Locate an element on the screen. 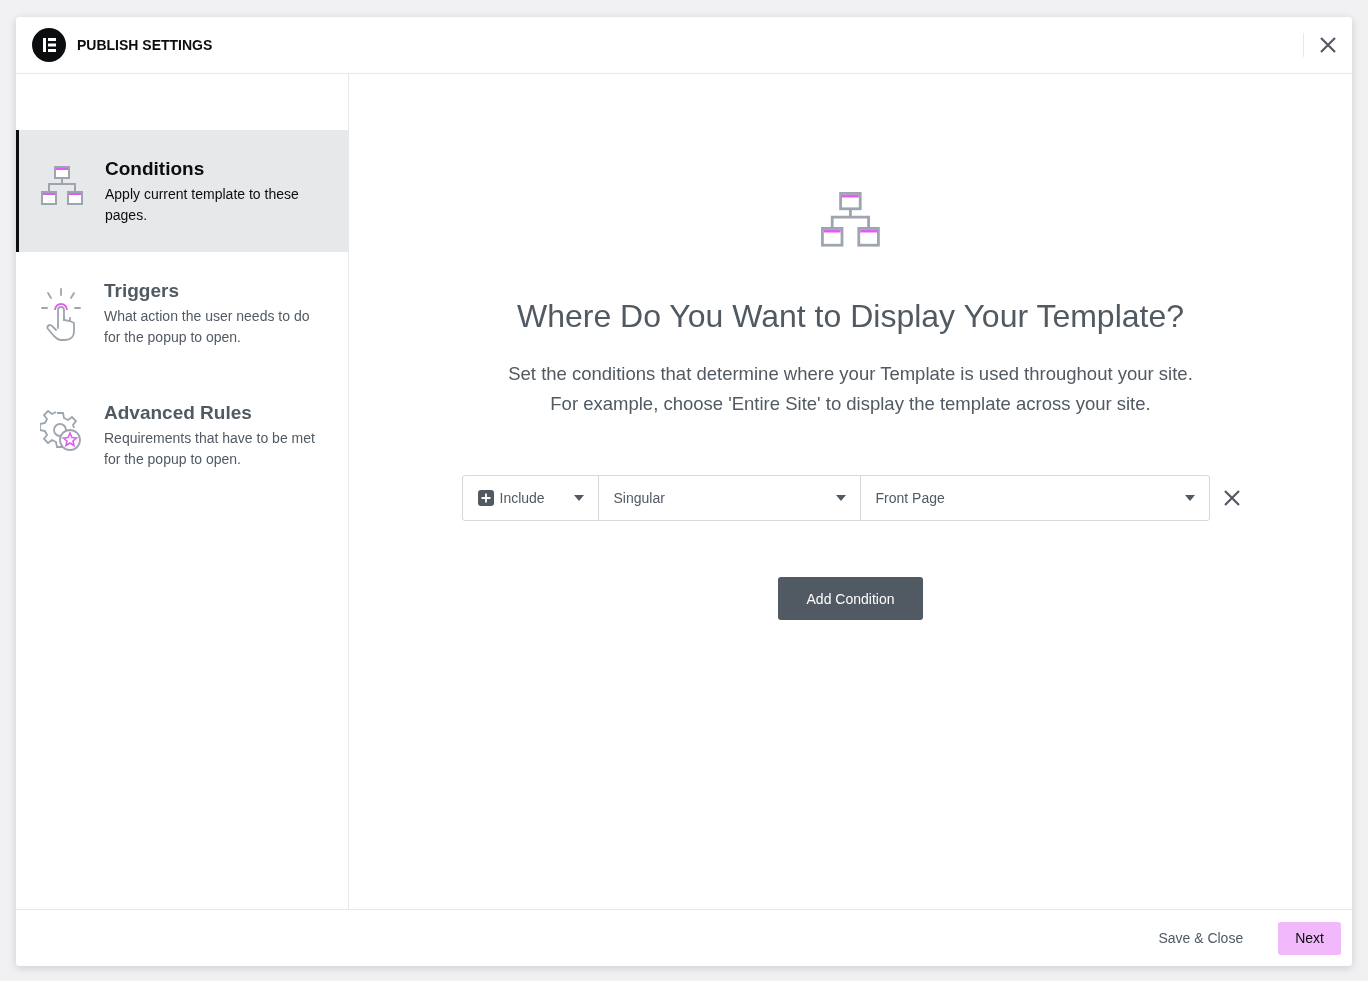 Image resolution: width=1368 pixels, height=981 pixels. sidebar-item-title: Advanced Rules is located at coordinates (178, 413).